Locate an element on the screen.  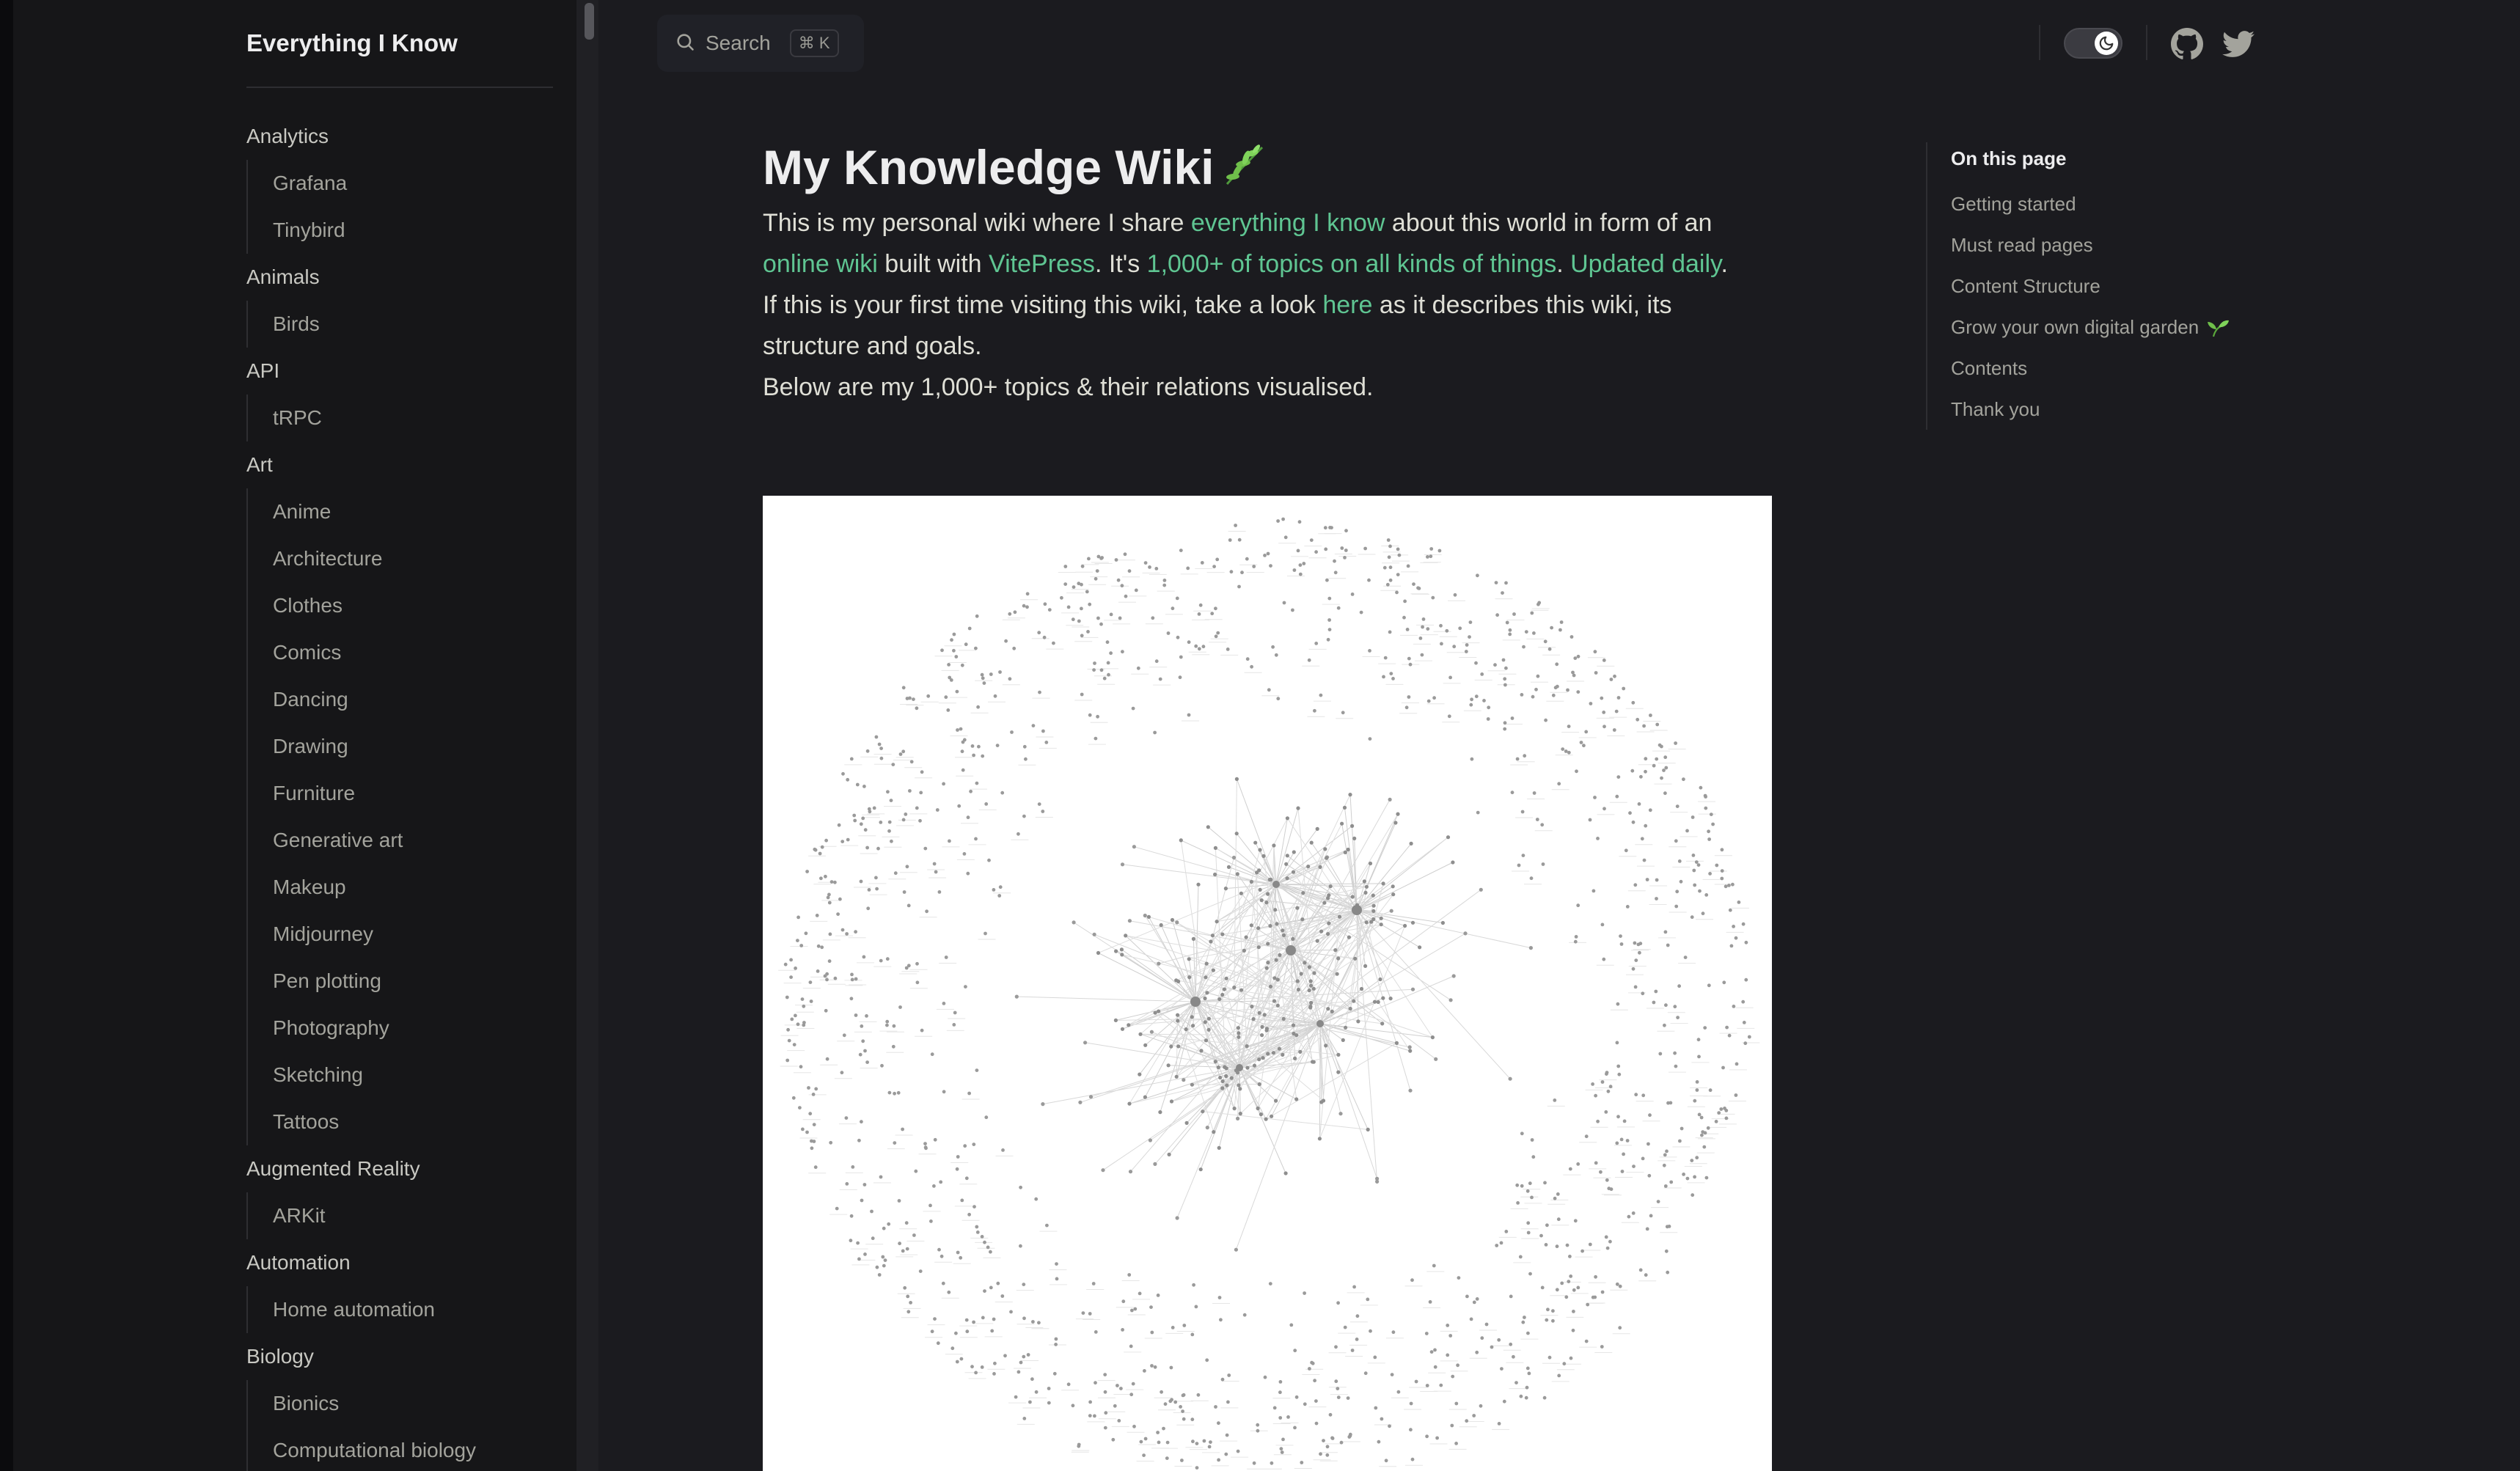
sidebar-item-makeup: Makeup is located at coordinates (419, 887).